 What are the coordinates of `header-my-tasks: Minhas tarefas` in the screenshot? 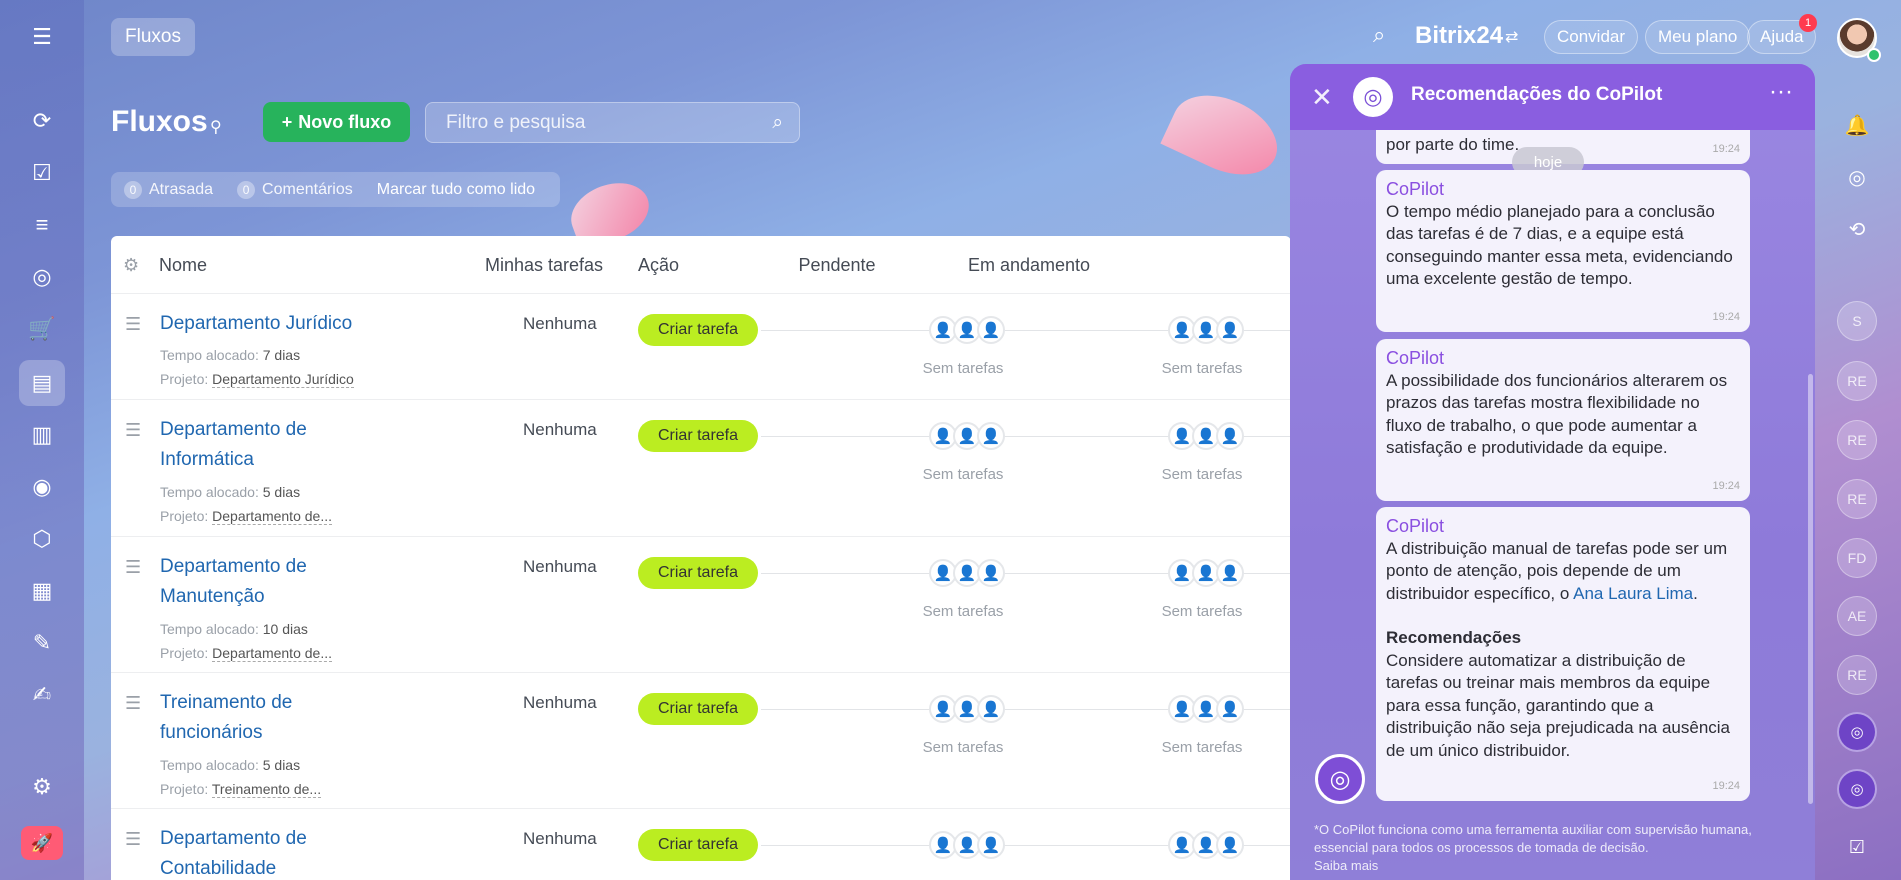 It's located at (544, 265).